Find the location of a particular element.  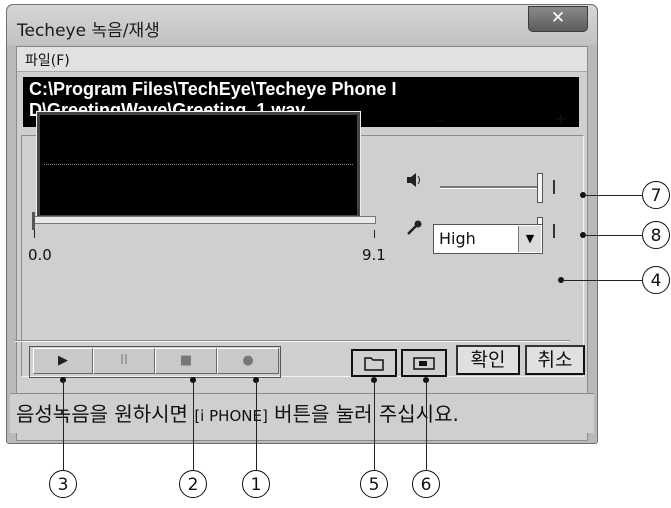

open-file-button is located at coordinates (374, 363).